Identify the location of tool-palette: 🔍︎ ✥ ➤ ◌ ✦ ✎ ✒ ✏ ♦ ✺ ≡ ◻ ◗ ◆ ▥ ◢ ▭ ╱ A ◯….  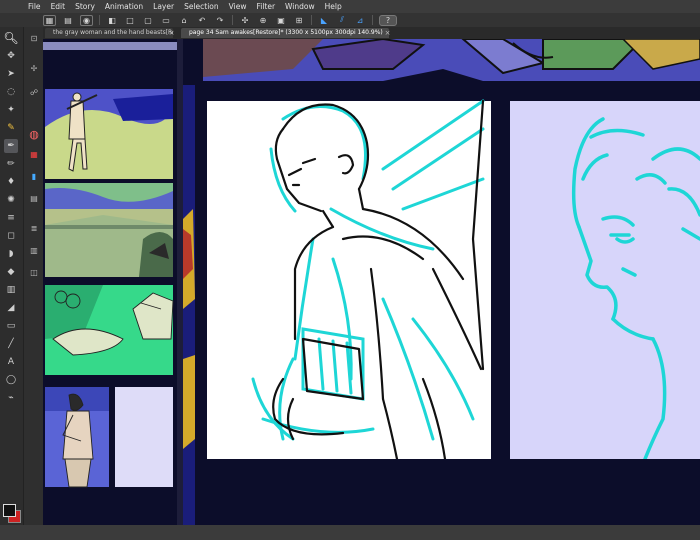
(11, 276).